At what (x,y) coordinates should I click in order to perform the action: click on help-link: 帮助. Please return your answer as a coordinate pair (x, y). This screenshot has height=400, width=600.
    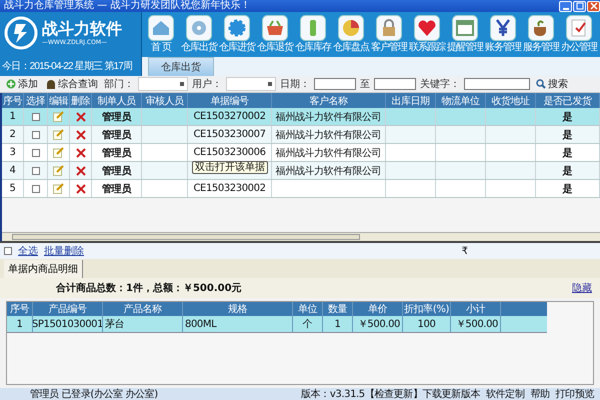
    Looking at the image, I should click on (540, 393).